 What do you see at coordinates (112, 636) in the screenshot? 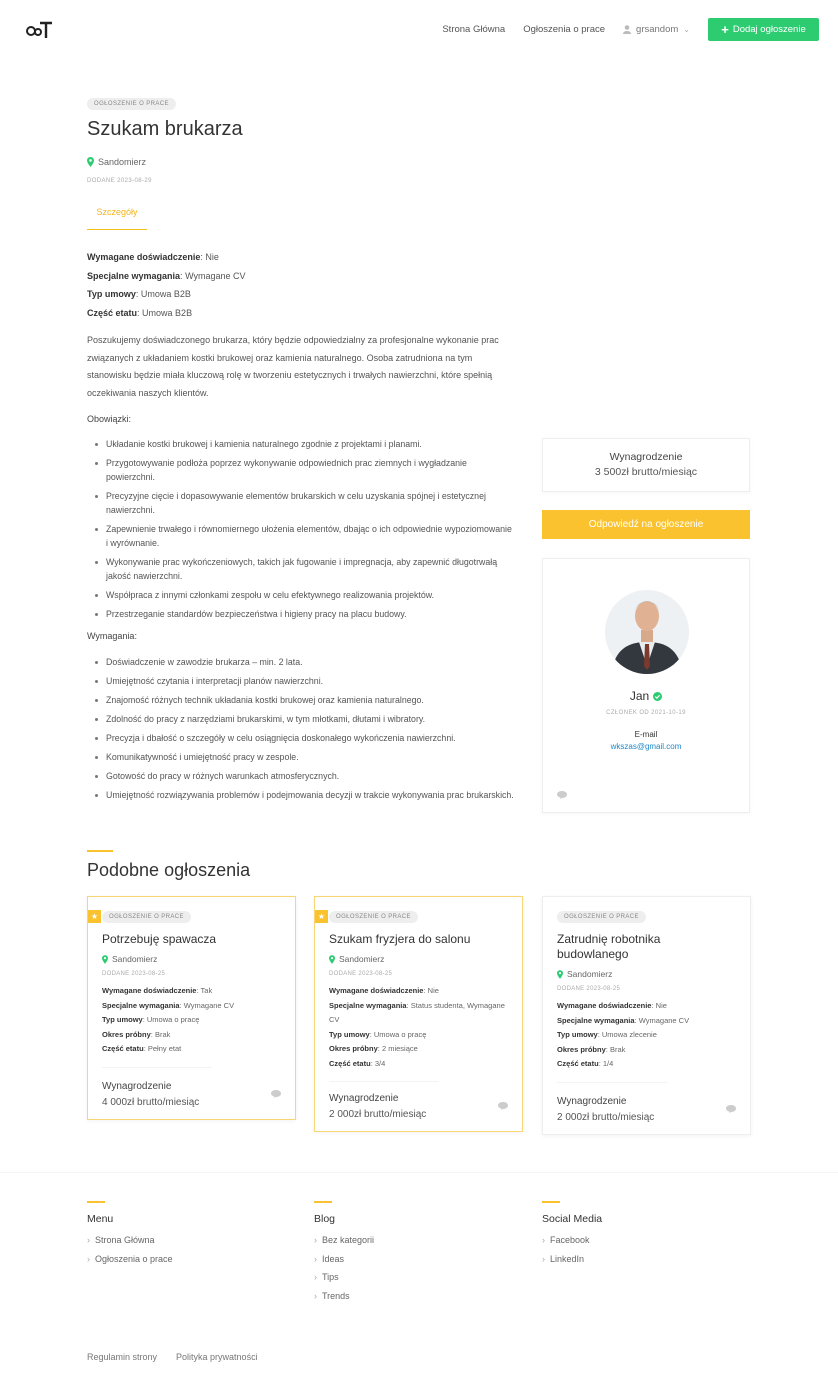
I see `requirements-heading: Wymagania:` at bounding box center [112, 636].